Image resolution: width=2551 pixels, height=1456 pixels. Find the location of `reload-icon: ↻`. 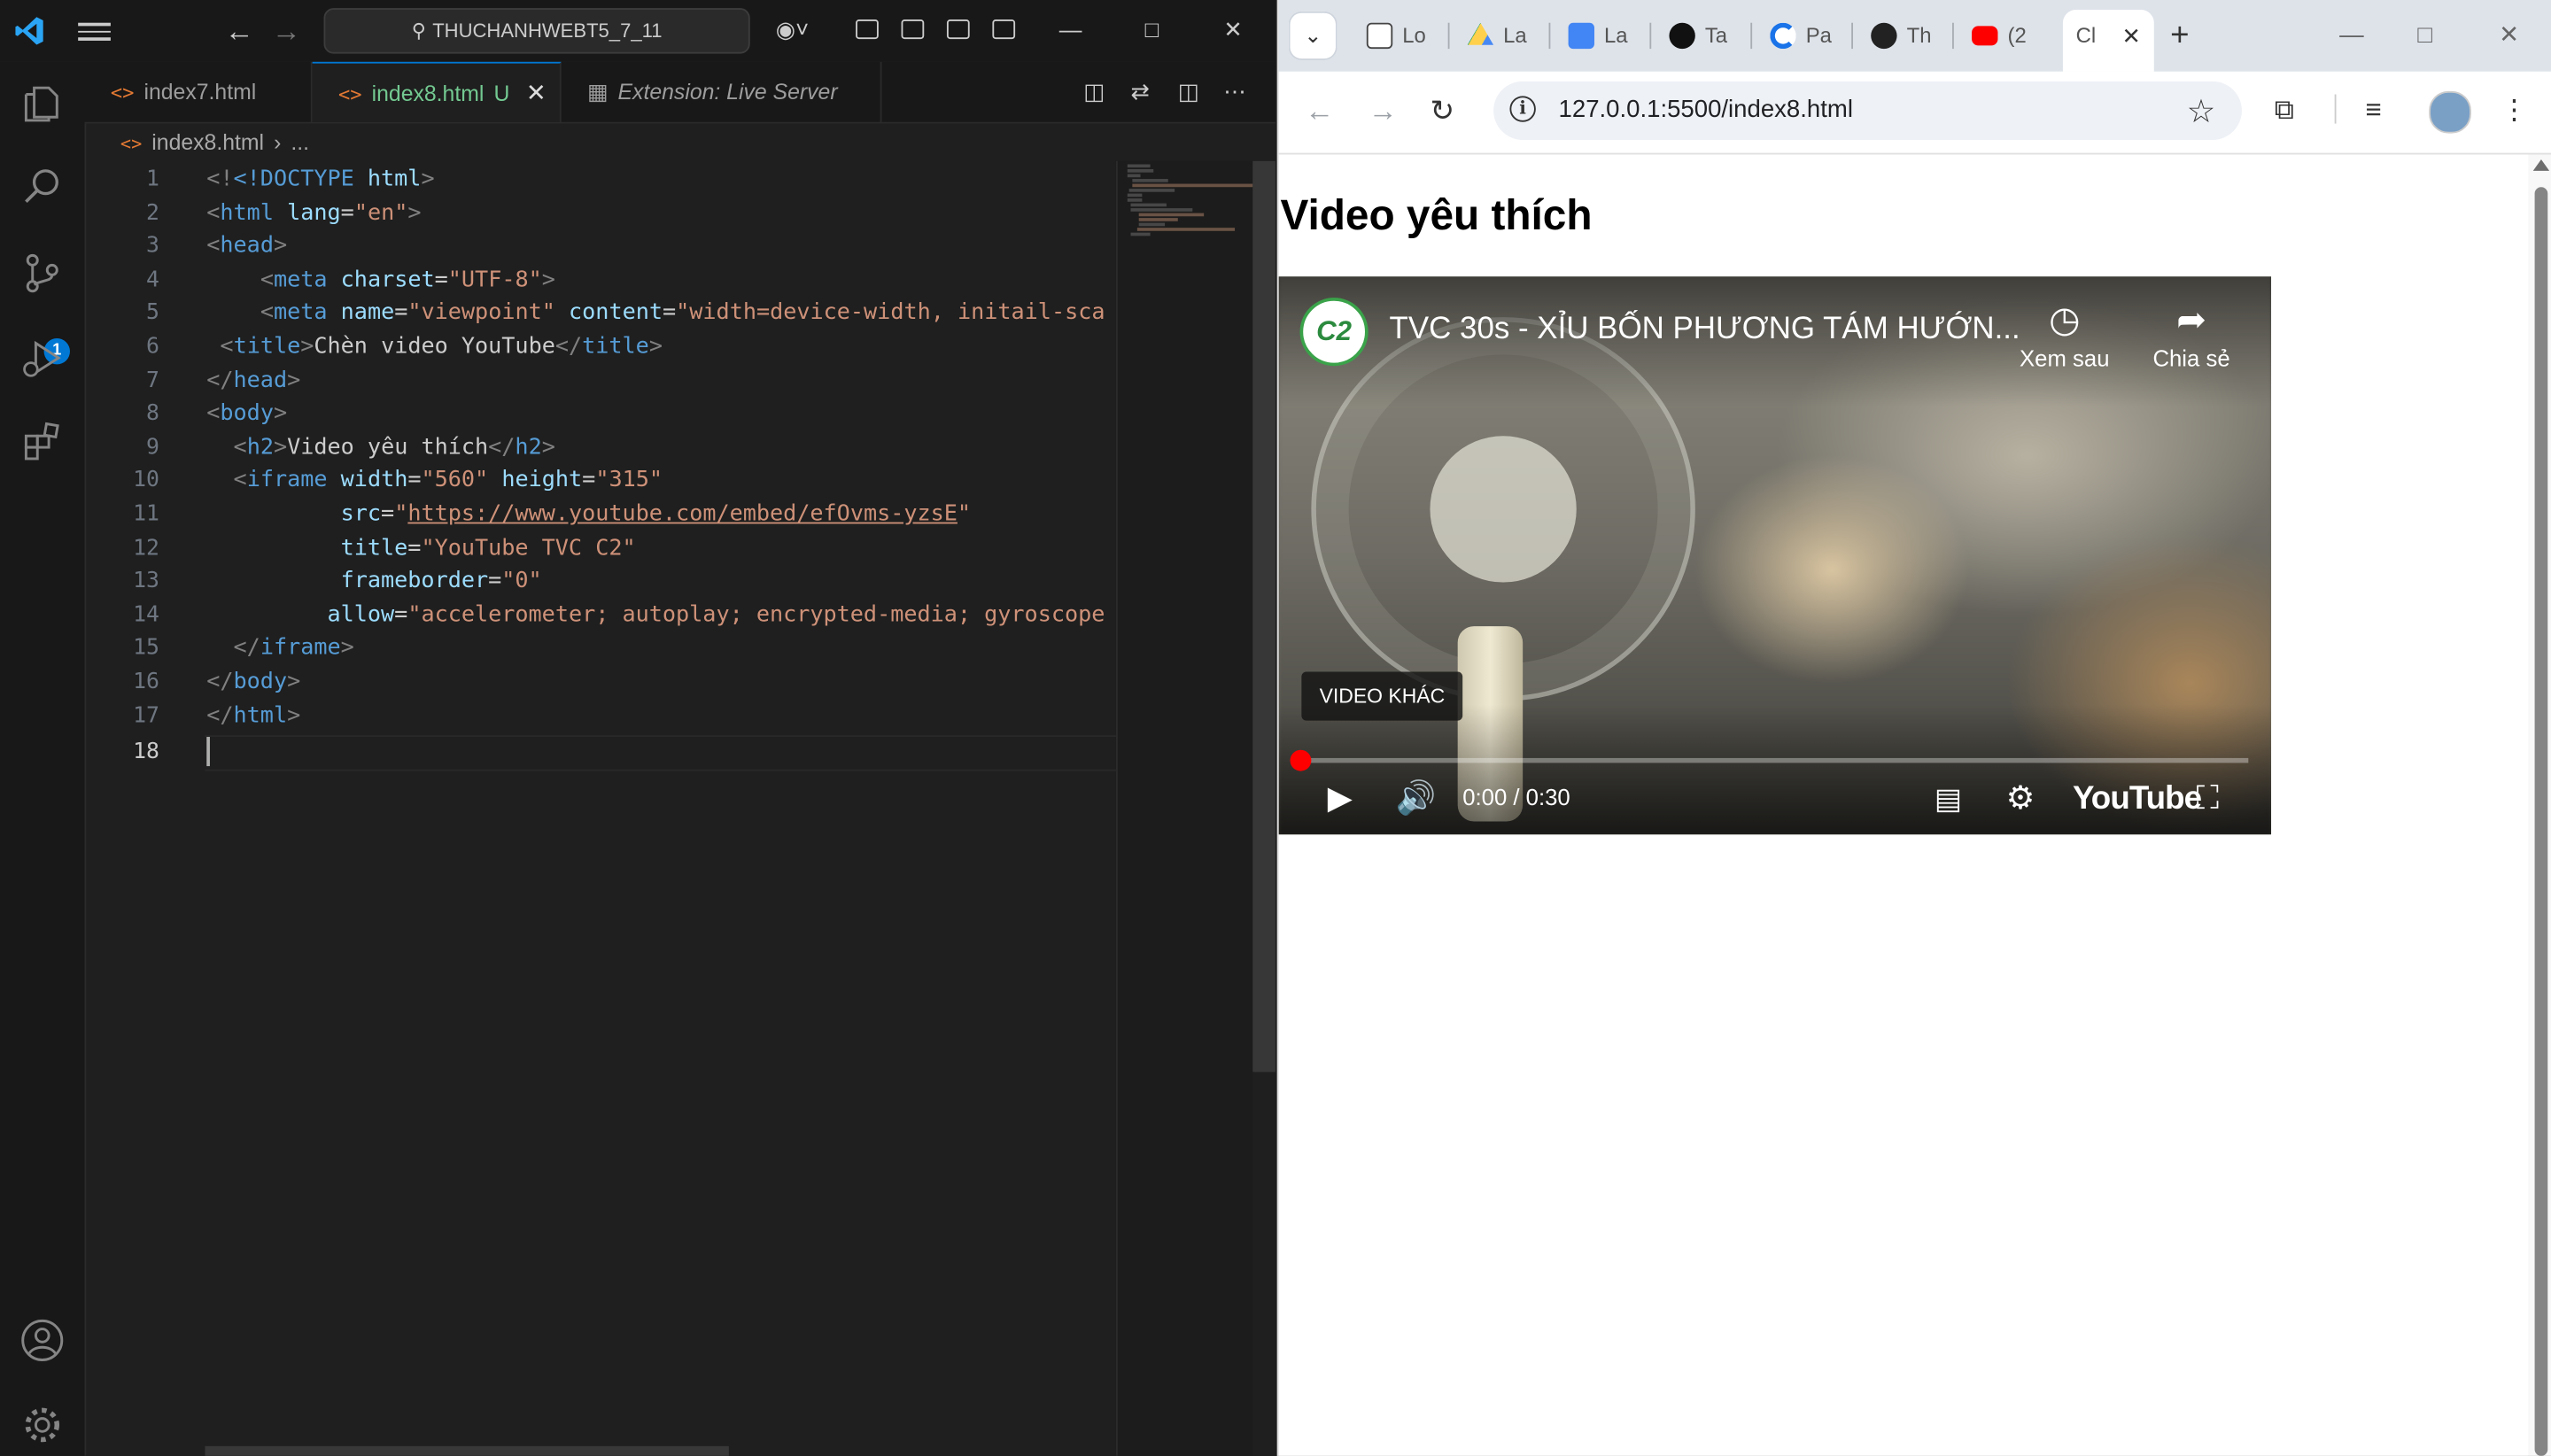

reload-icon: ↻ is located at coordinates (1442, 110).